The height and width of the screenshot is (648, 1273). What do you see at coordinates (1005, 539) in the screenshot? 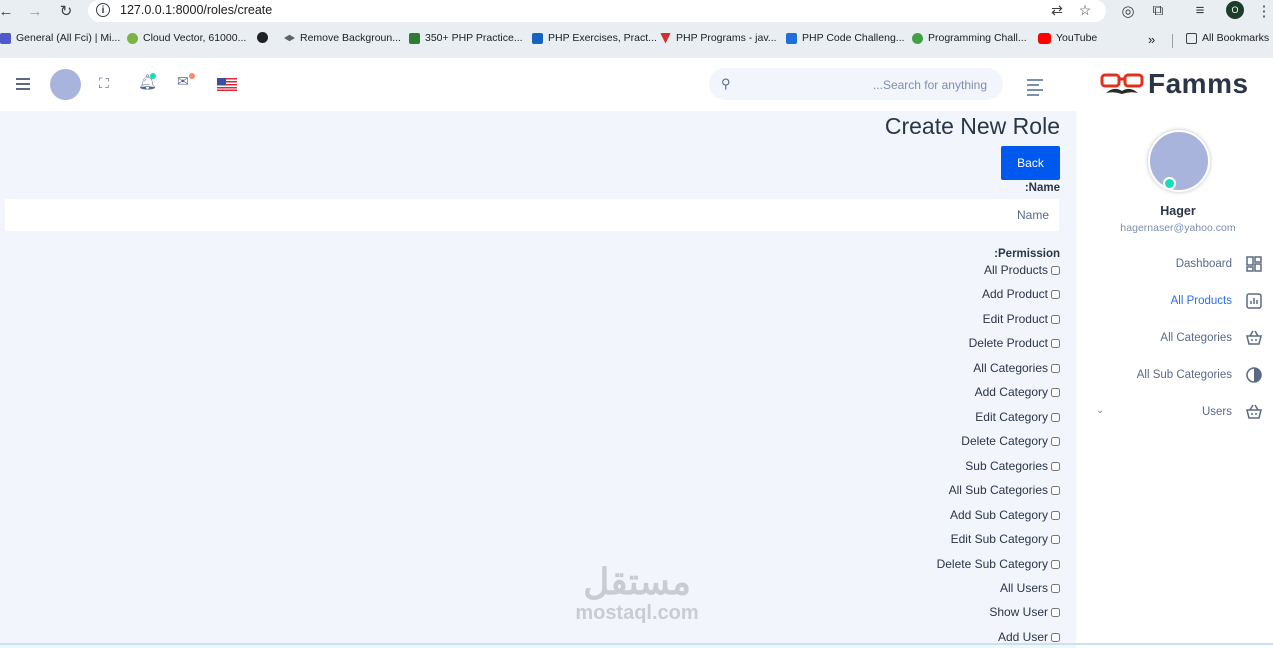
I see `permission-item: Edit Sub Category` at bounding box center [1005, 539].